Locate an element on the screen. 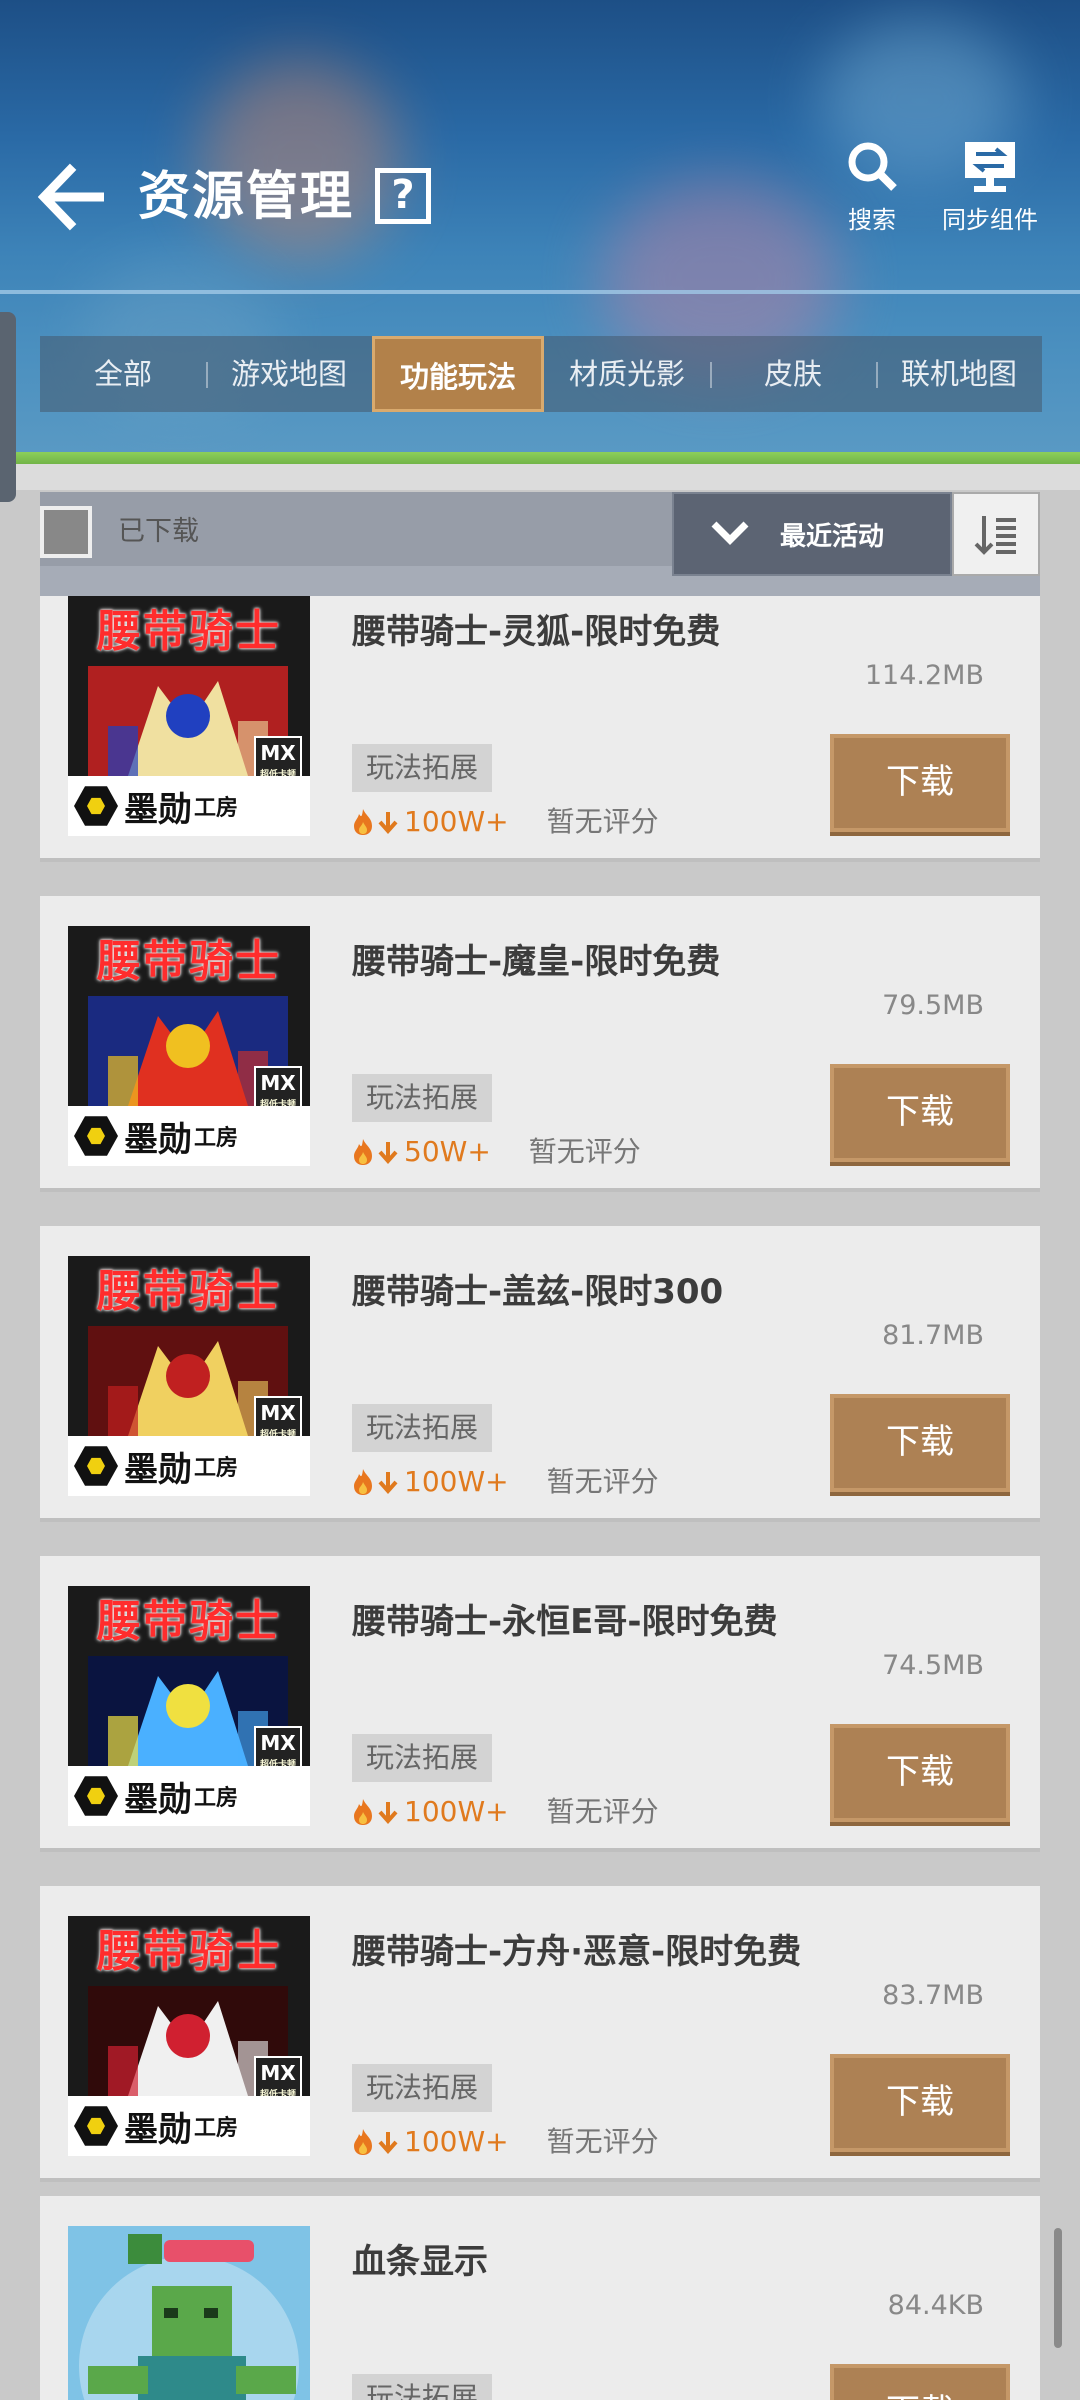  resource-title: 腰带骑士-永恒E哥-限时免费 is located at coordinates (564, 1618).